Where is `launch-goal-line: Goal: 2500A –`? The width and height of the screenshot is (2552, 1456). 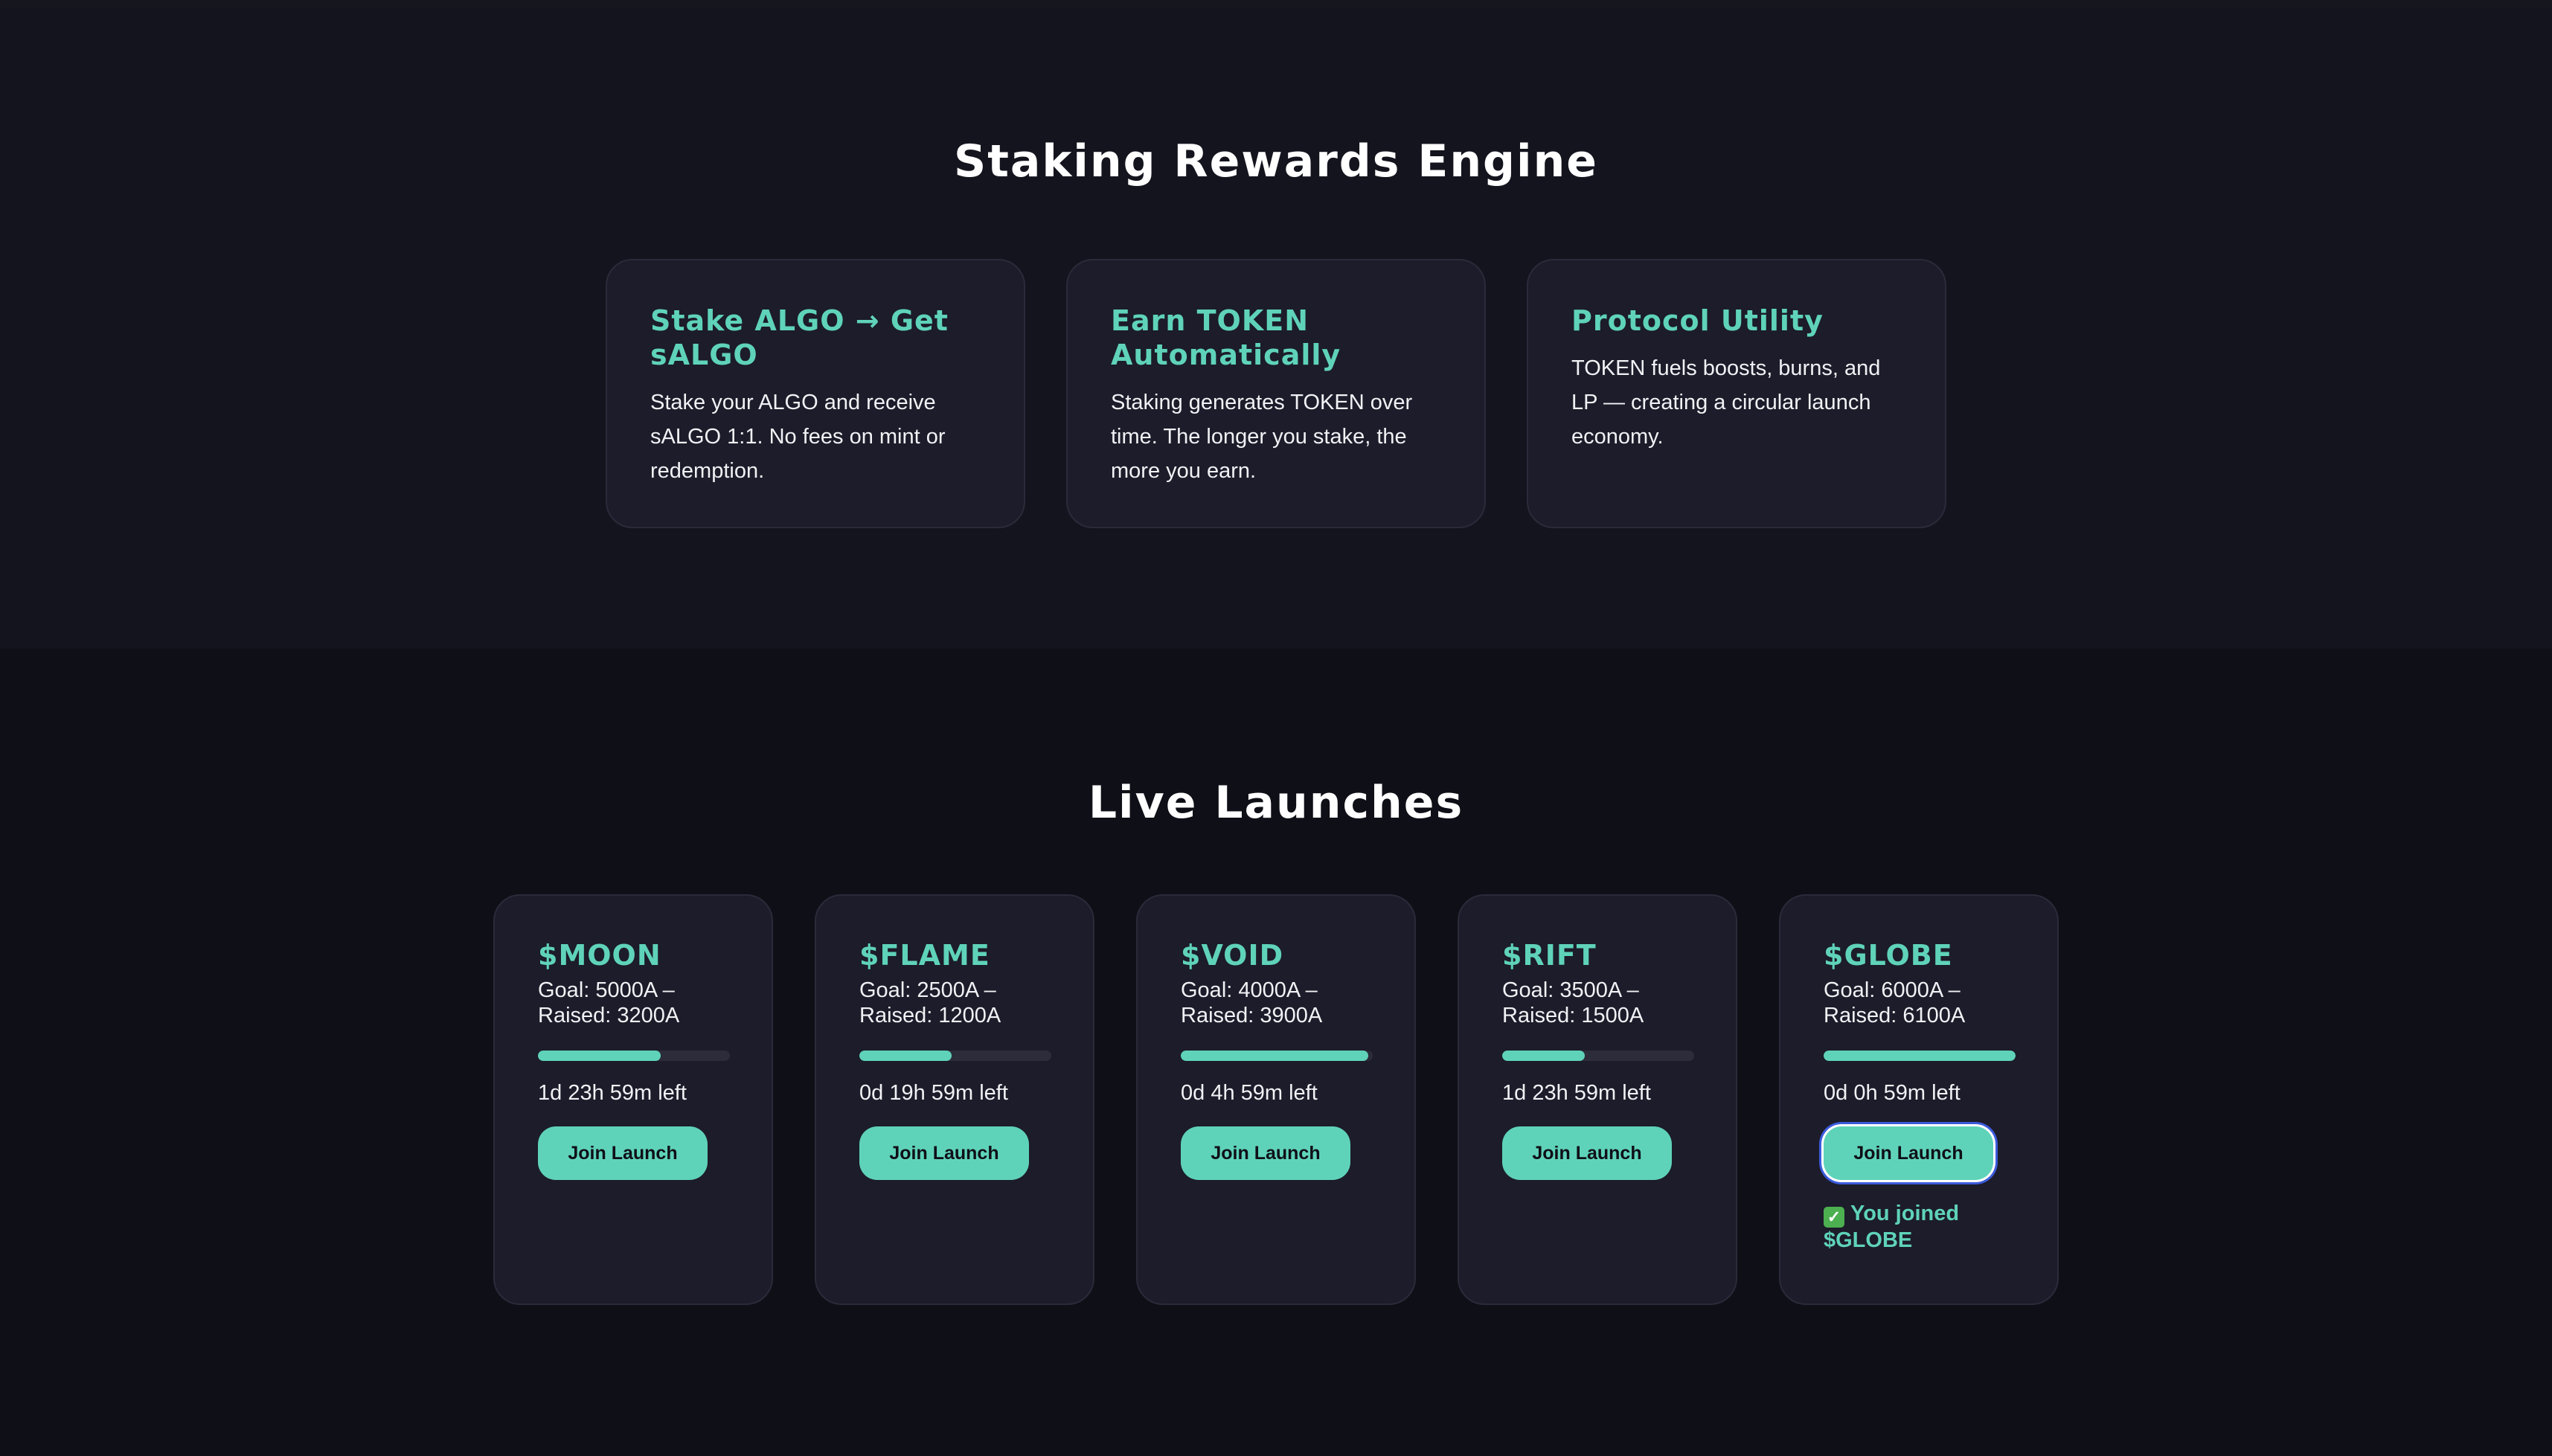
launch-goal-line: Goal: 2500A – is located at coordinates (927, 990).